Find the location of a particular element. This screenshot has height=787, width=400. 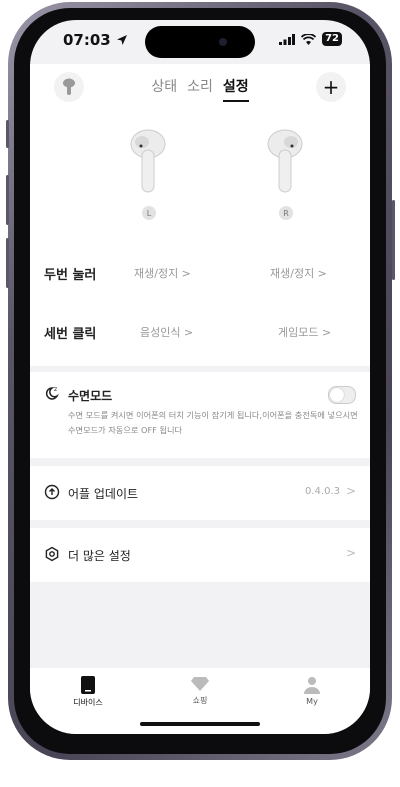

nav-shopping-label: 쇼핑 is located at coordinates (200, 700).